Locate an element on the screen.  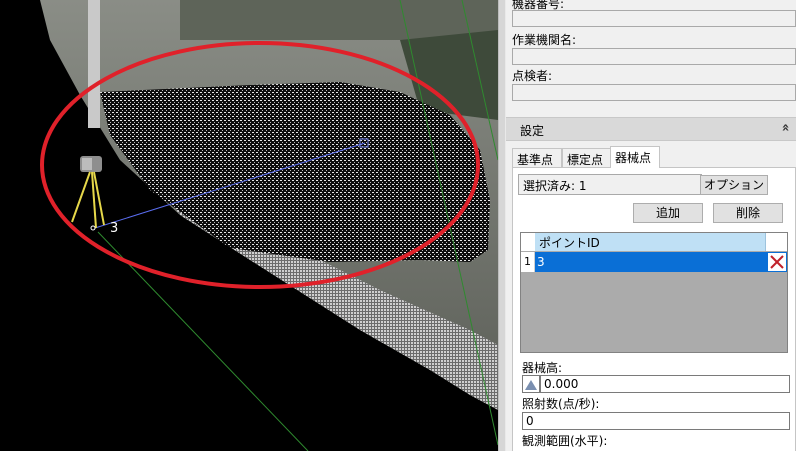
tab-instrument-point: 器械点 is located at coordinates (635, 157).